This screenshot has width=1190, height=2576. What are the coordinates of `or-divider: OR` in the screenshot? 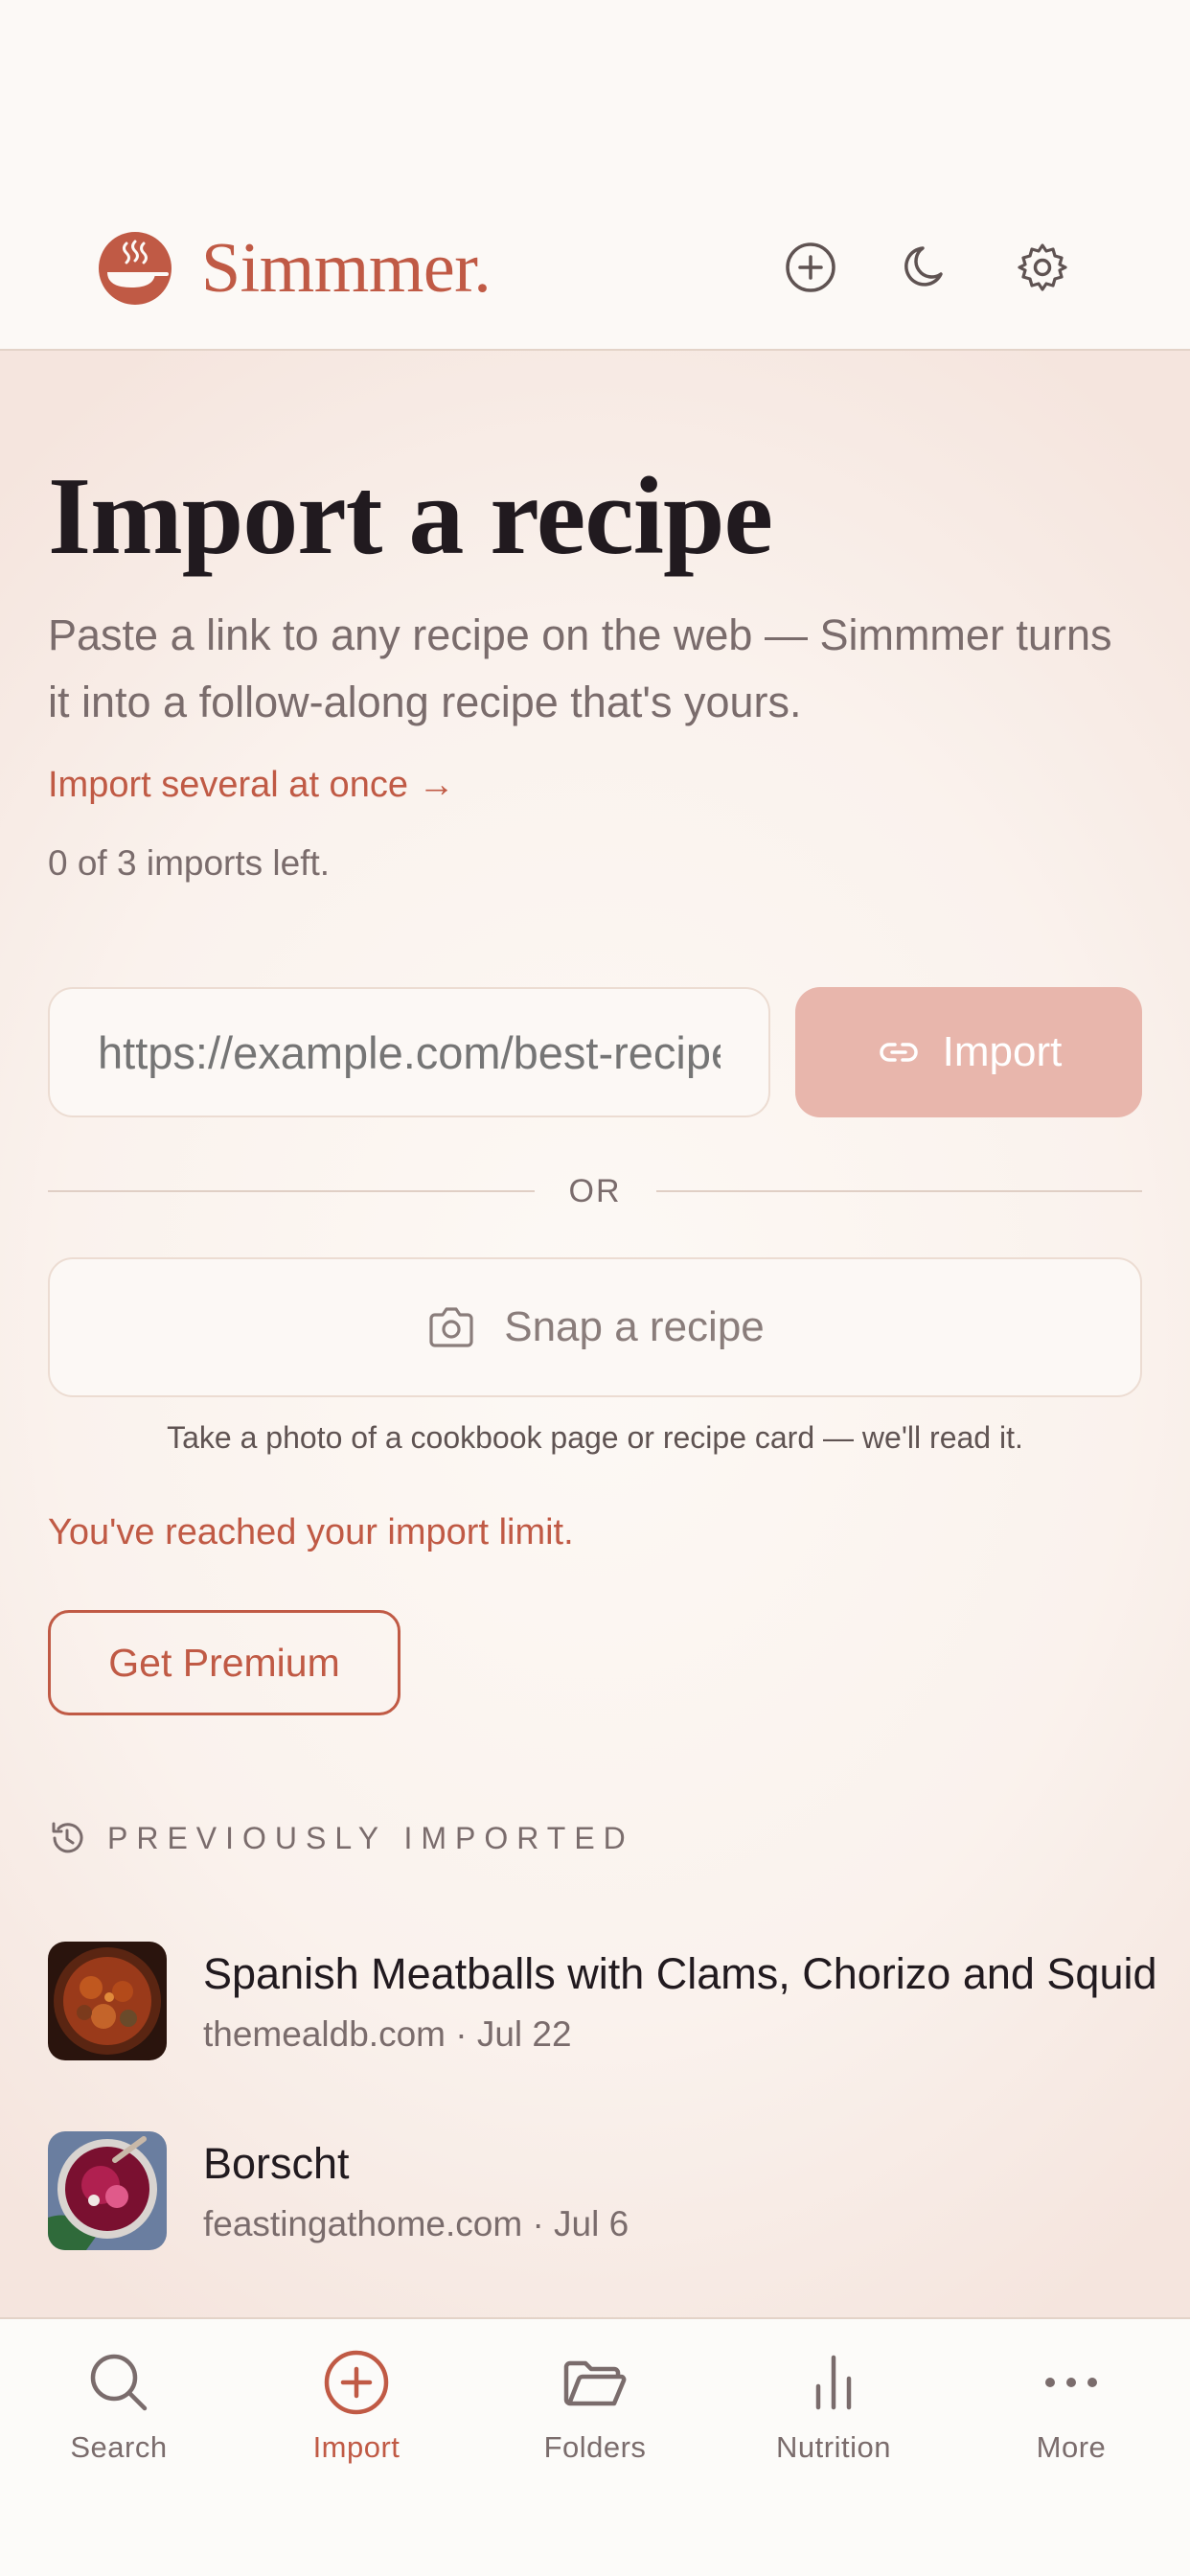 It's located at (595, 1191).